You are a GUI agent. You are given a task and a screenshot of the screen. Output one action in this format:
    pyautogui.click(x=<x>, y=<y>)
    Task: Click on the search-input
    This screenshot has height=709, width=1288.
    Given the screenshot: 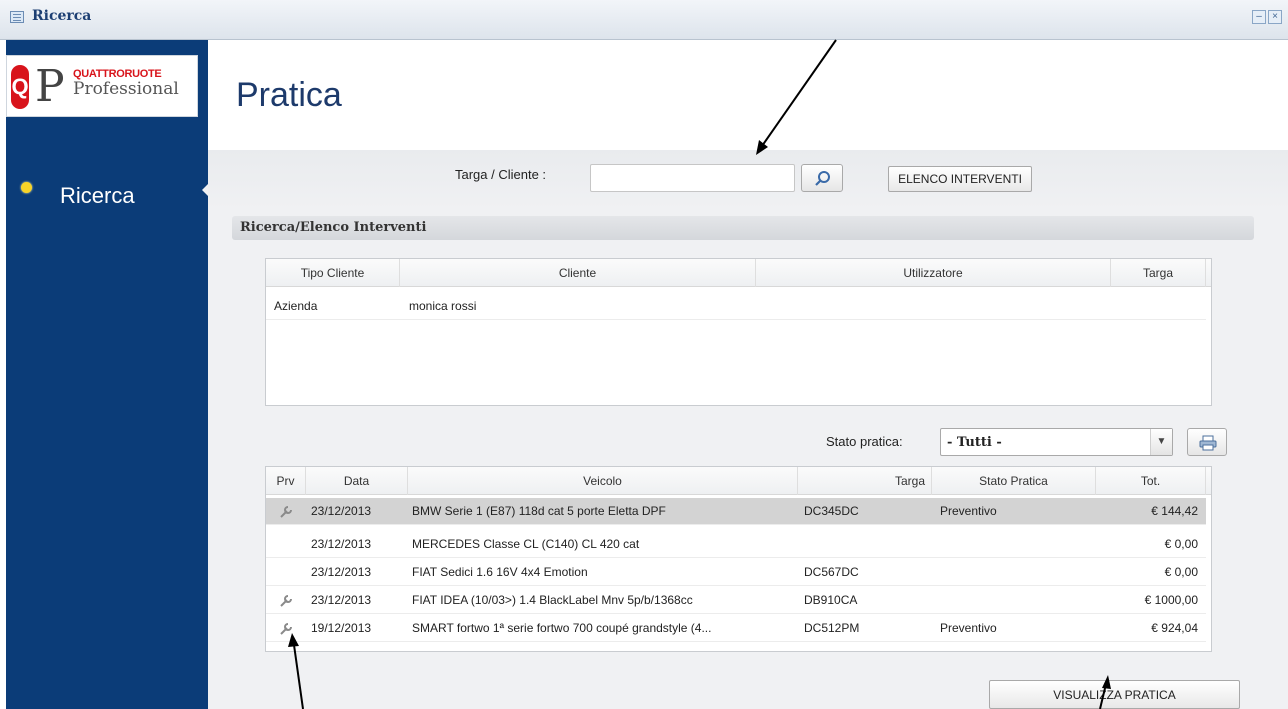 What is the action you would take?
    pyautogui.click(x=692, y=178)
    